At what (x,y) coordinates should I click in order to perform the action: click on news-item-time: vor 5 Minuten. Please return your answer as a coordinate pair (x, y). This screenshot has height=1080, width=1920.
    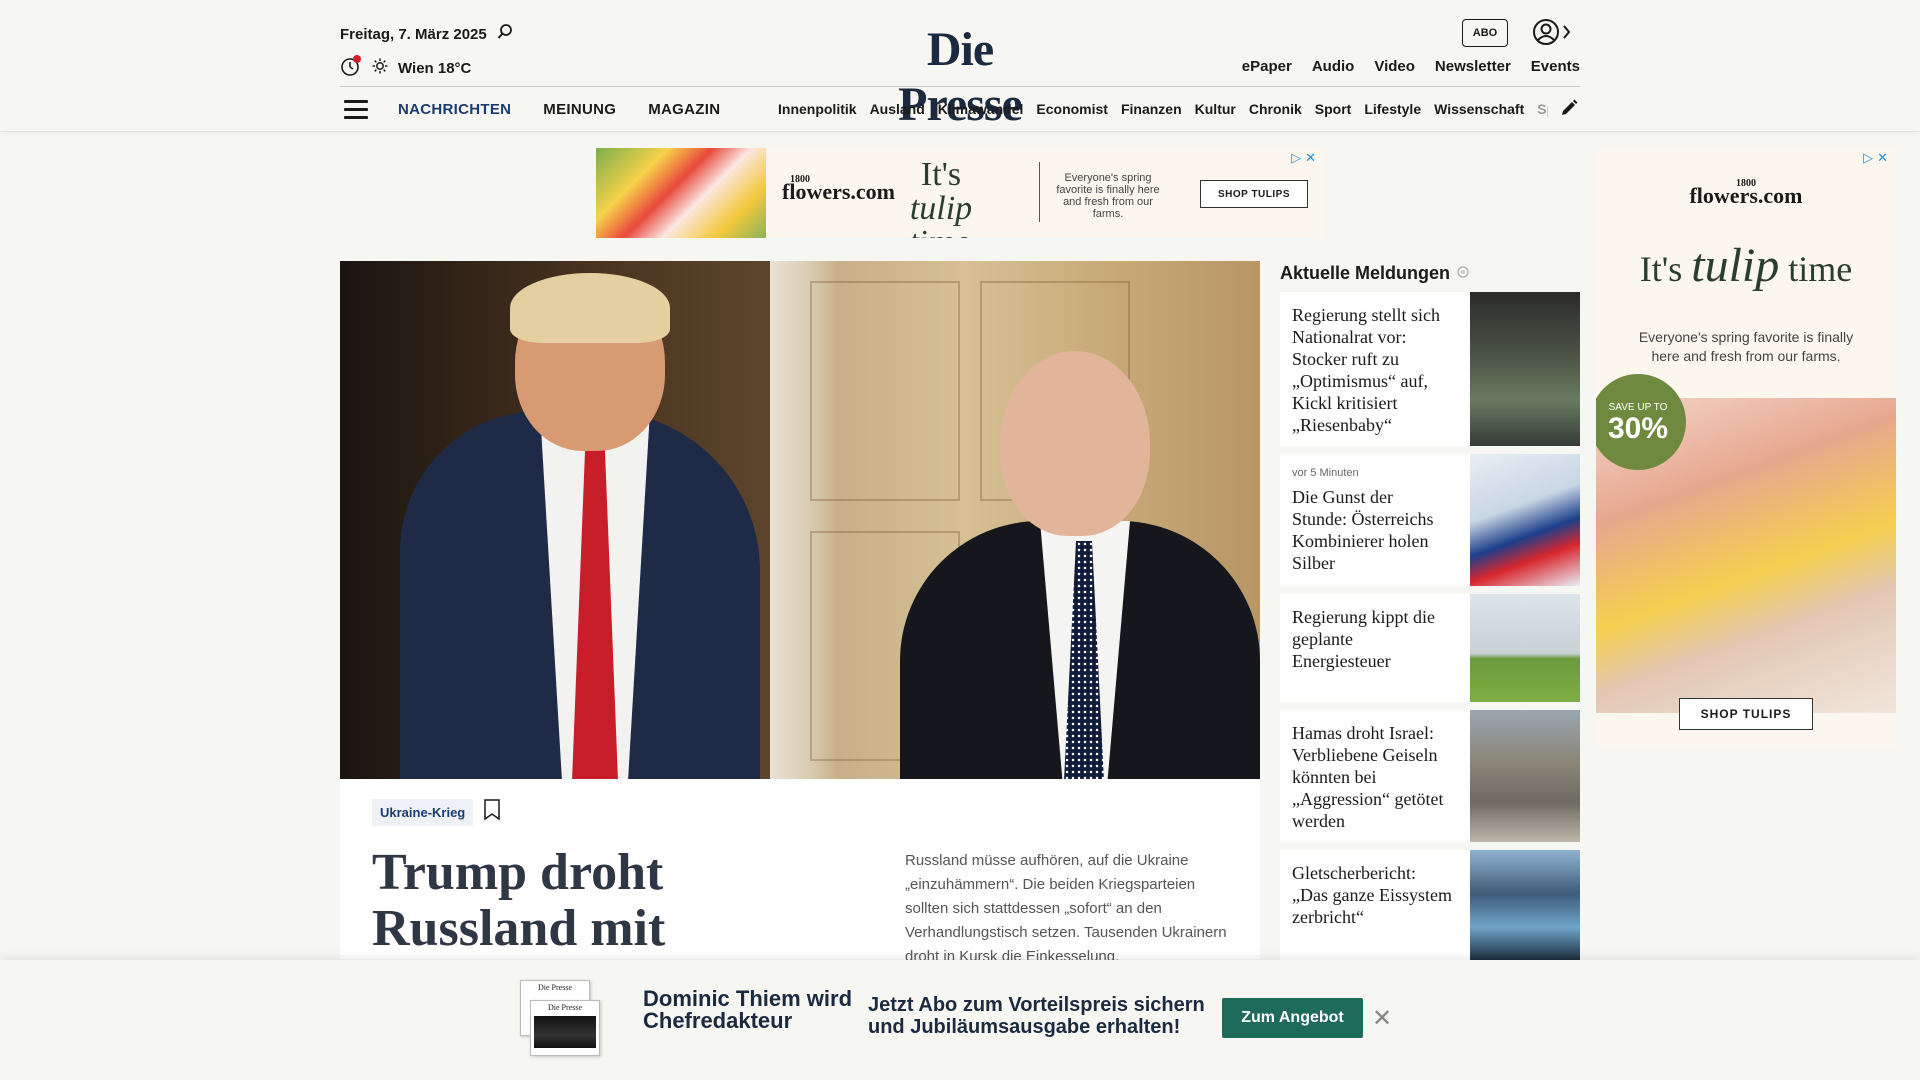
    Looking at the image, I should click on (1325, 473).